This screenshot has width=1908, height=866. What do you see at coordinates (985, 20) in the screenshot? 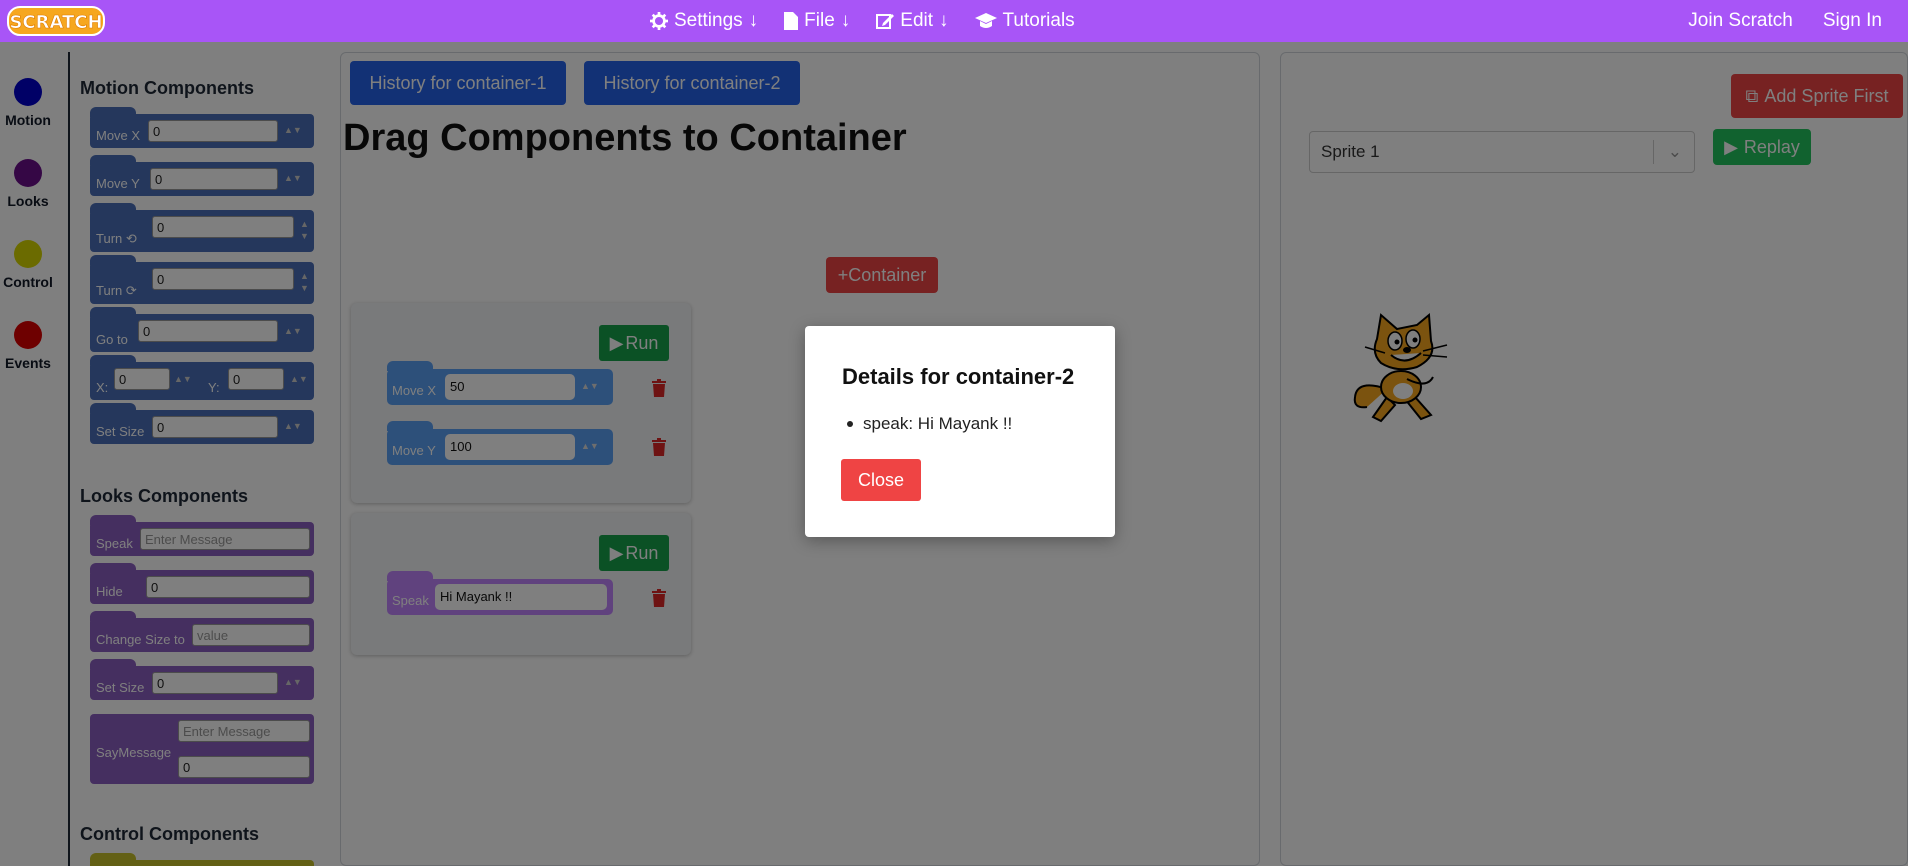
I see `graduation-cap-icon` at bounding box center [985, 20].